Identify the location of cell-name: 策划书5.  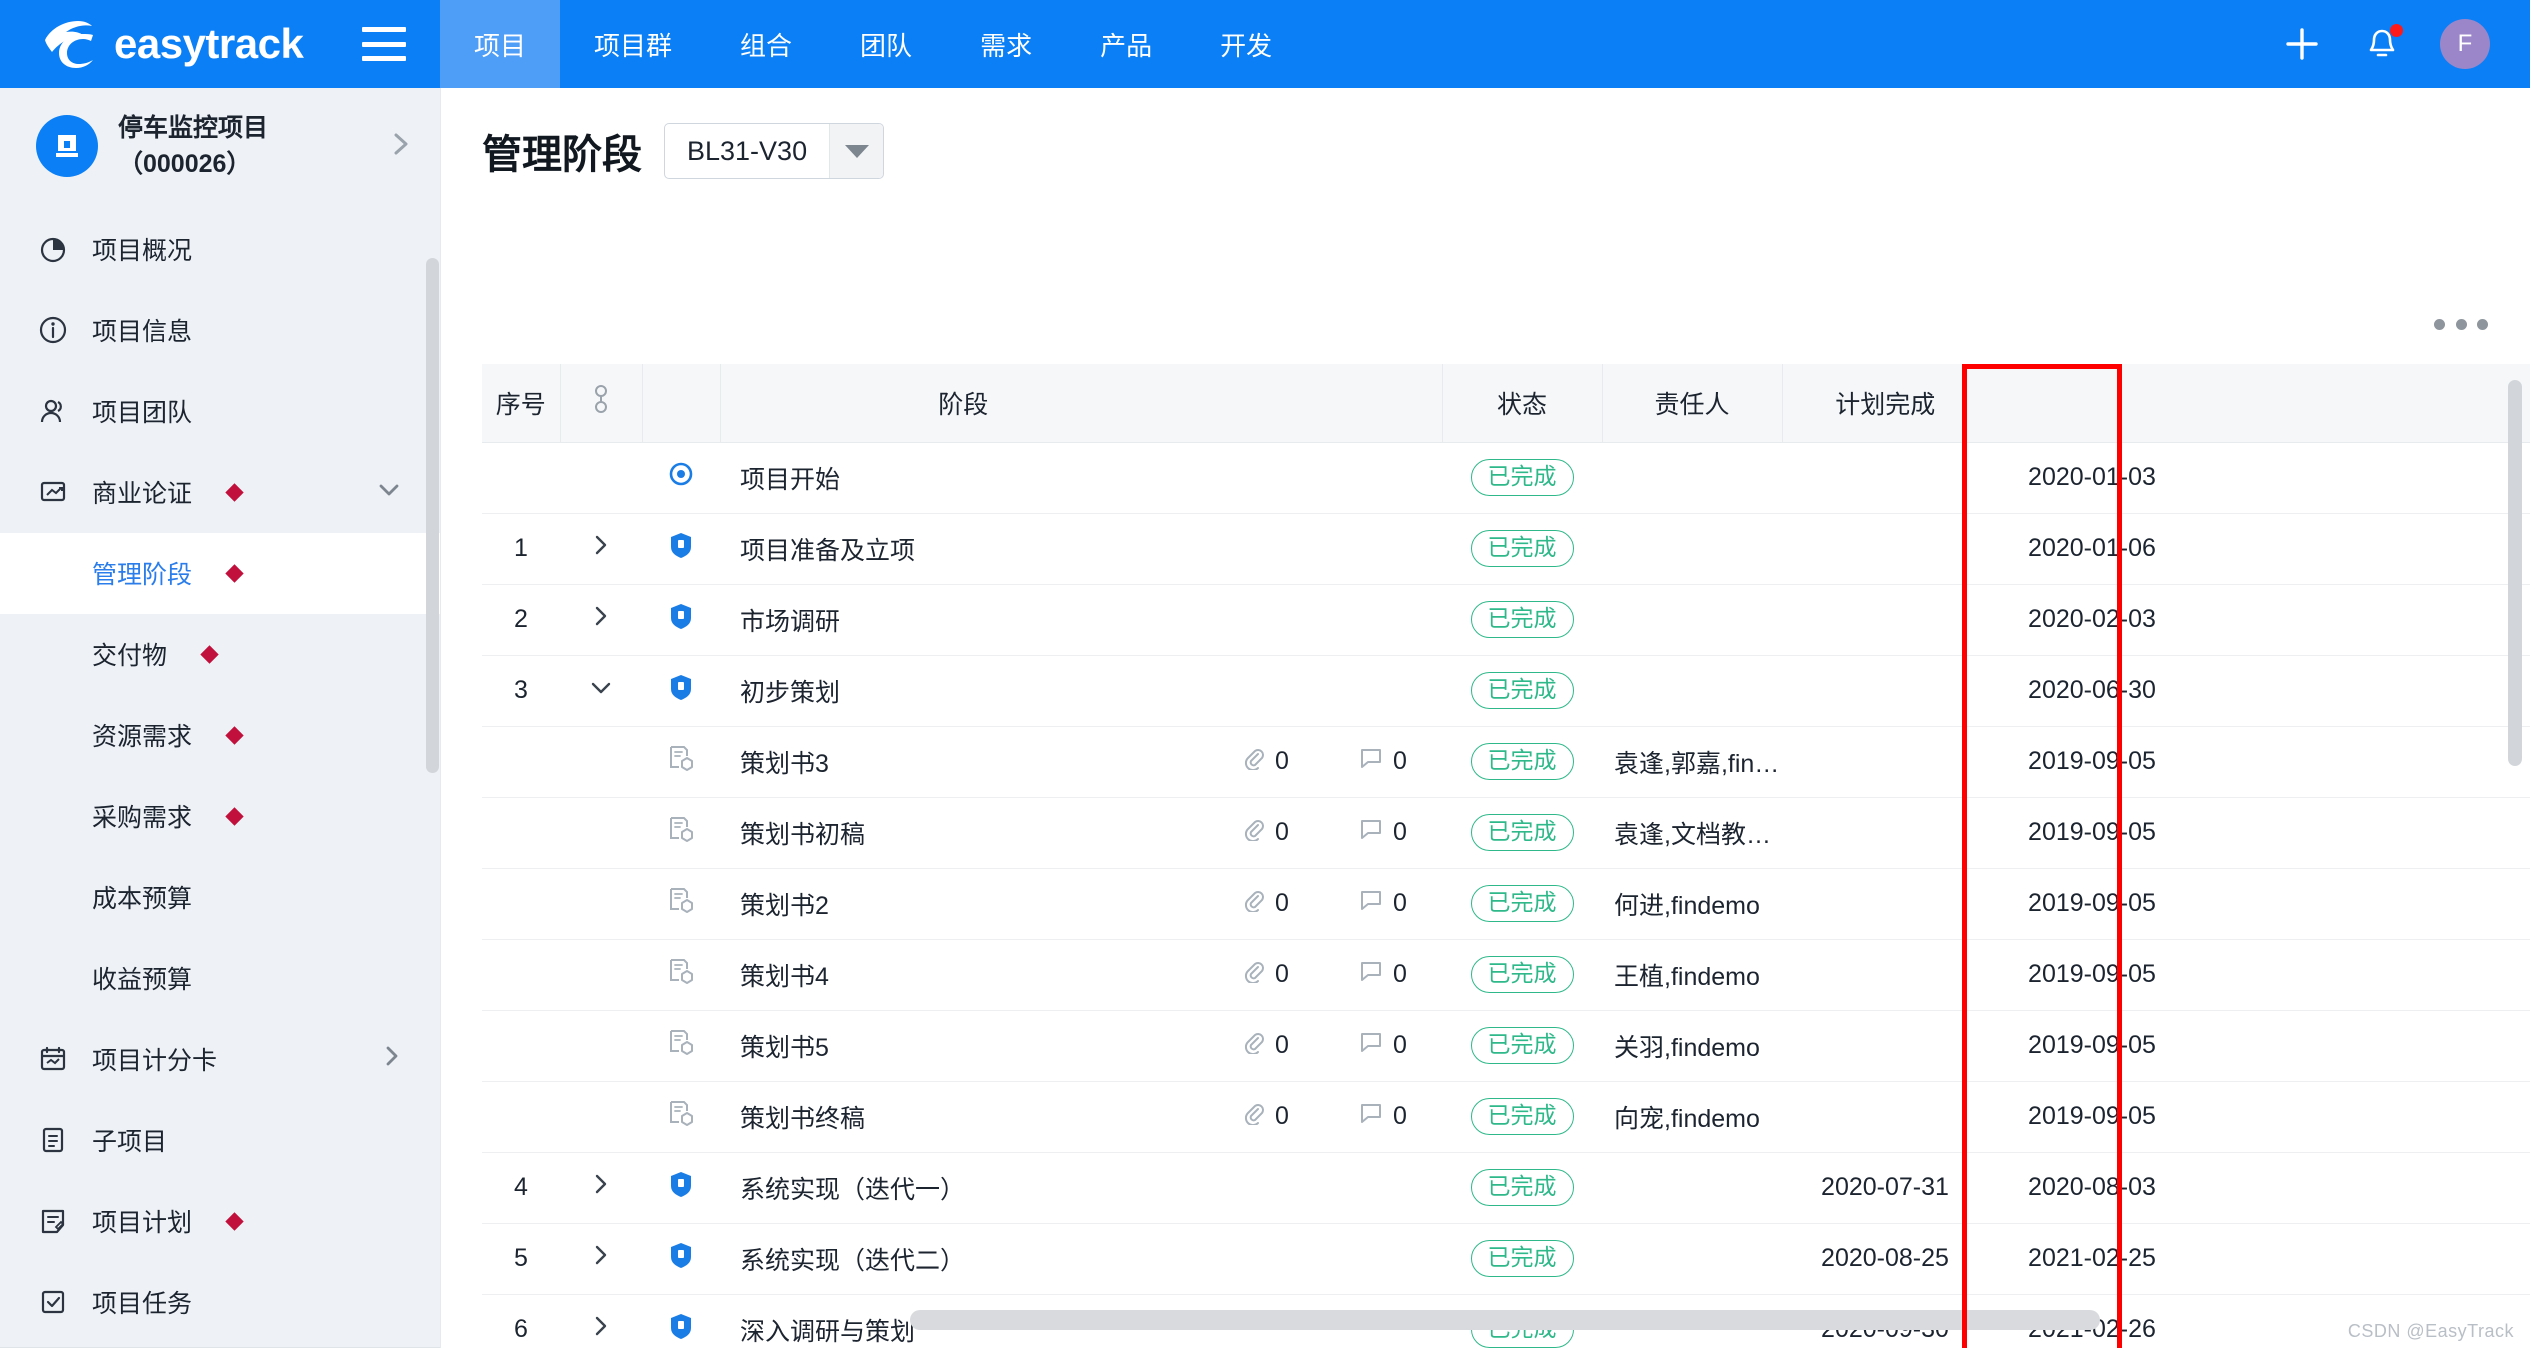
(963, 1046).